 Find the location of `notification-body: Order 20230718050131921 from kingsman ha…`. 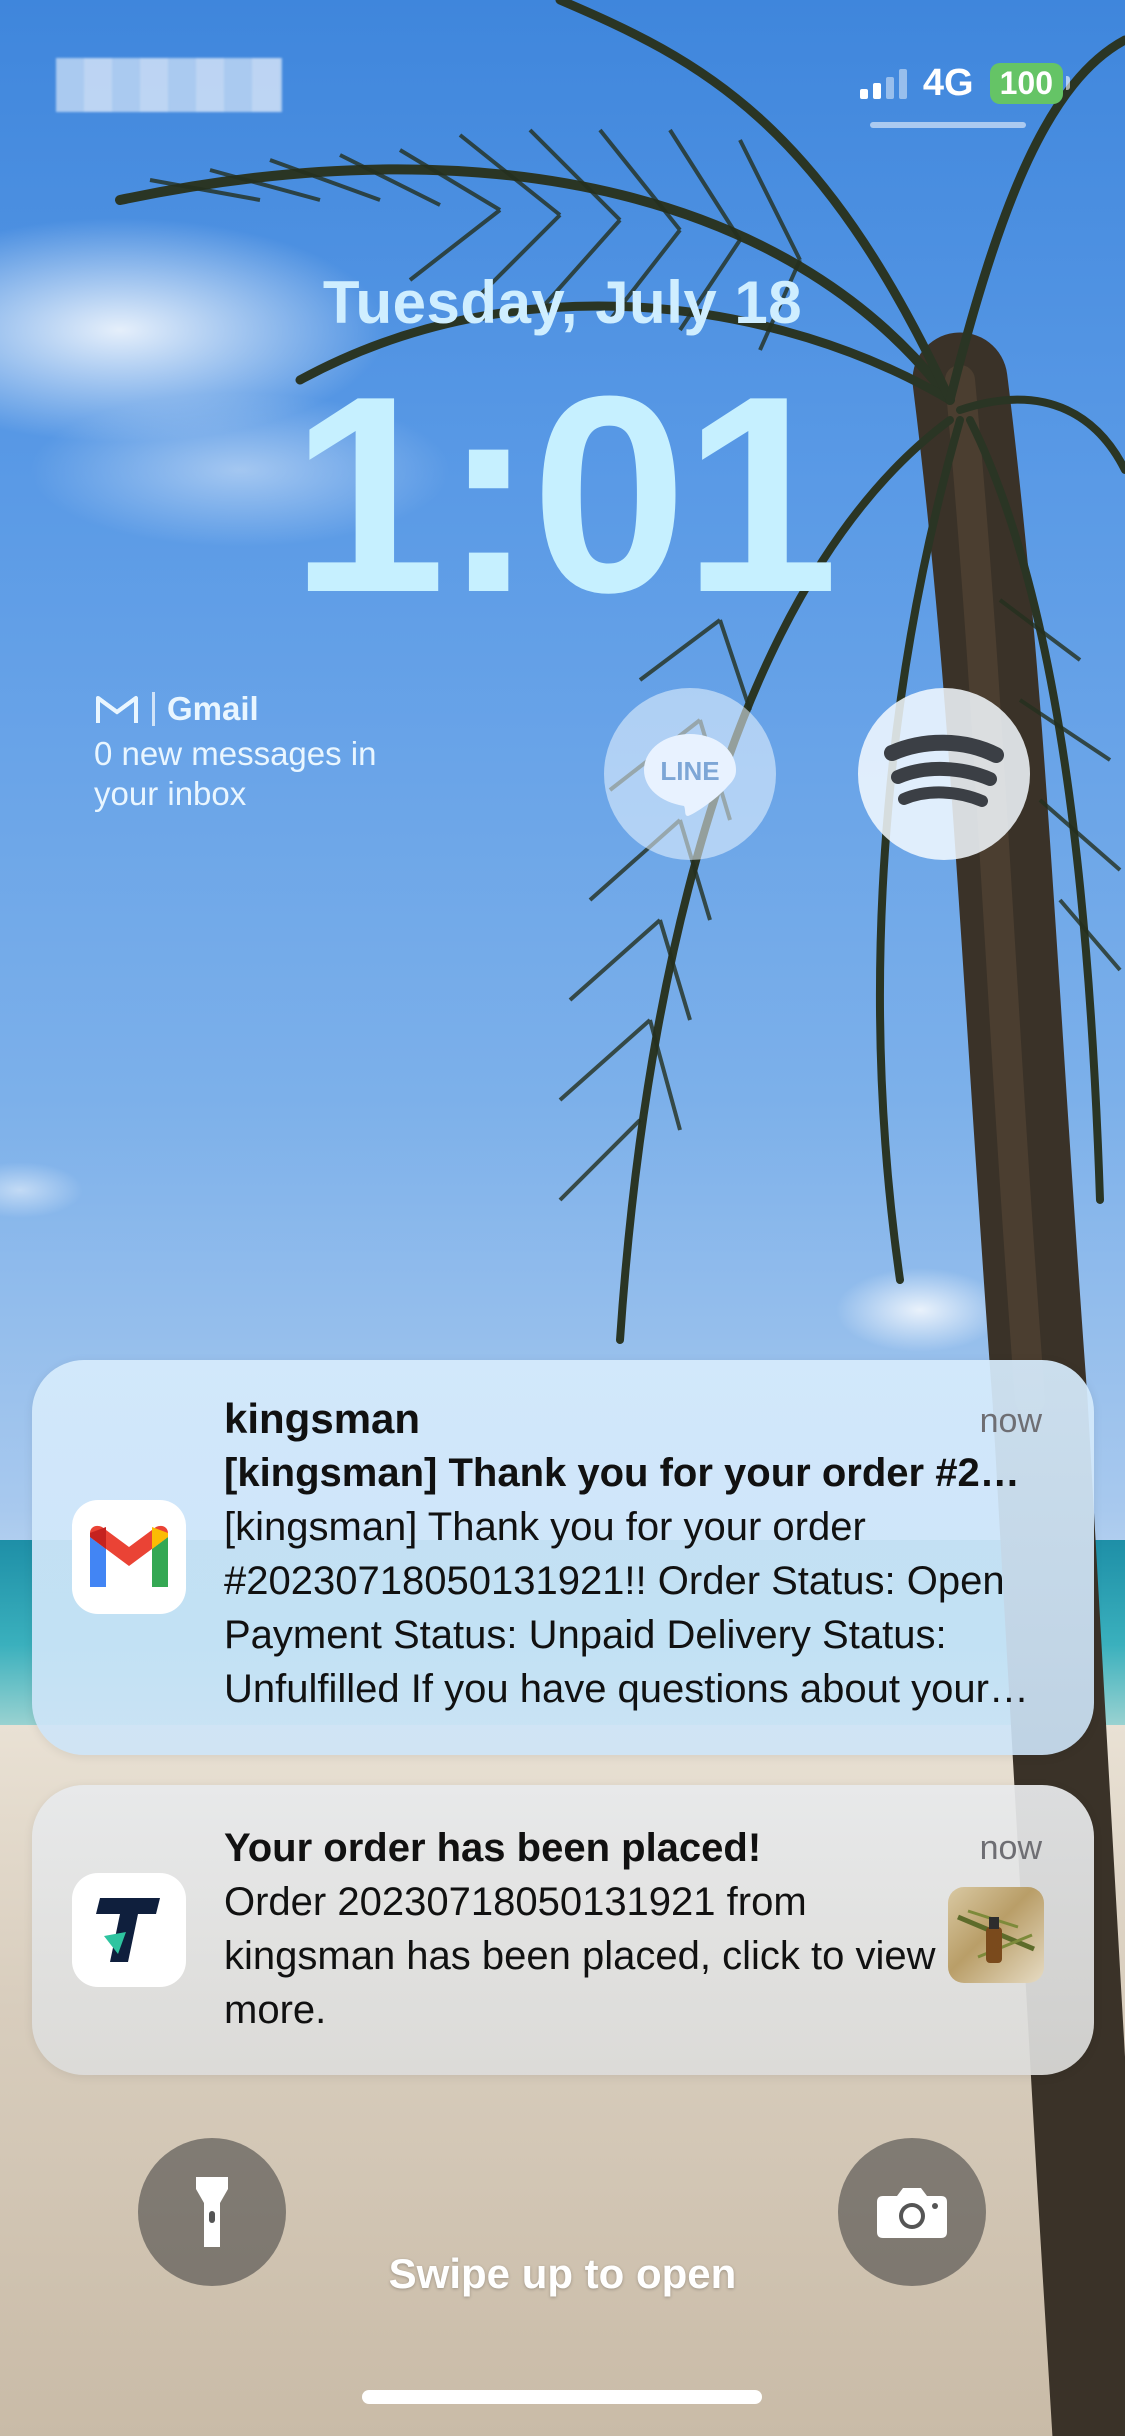

notification-body: Order 20230718050131921 from kingsman ha… is located at coordinates (580, 1956).